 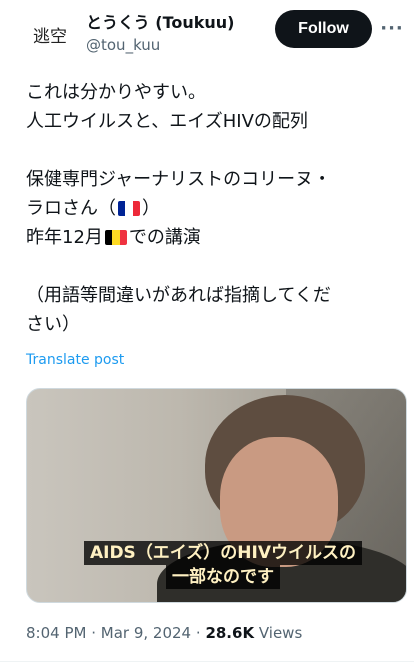 What do you see at coordinates (129, 208) in the screenshot?
I see `france-flag-icon` at bounding box center [129, 208].